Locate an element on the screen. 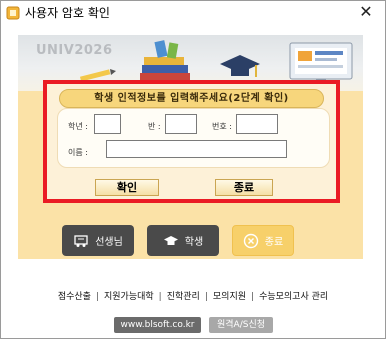 This screenshot has height=339, width=386. title-bar: 사용자 암호 확인 ✕ is located at coordinates (193, 13).